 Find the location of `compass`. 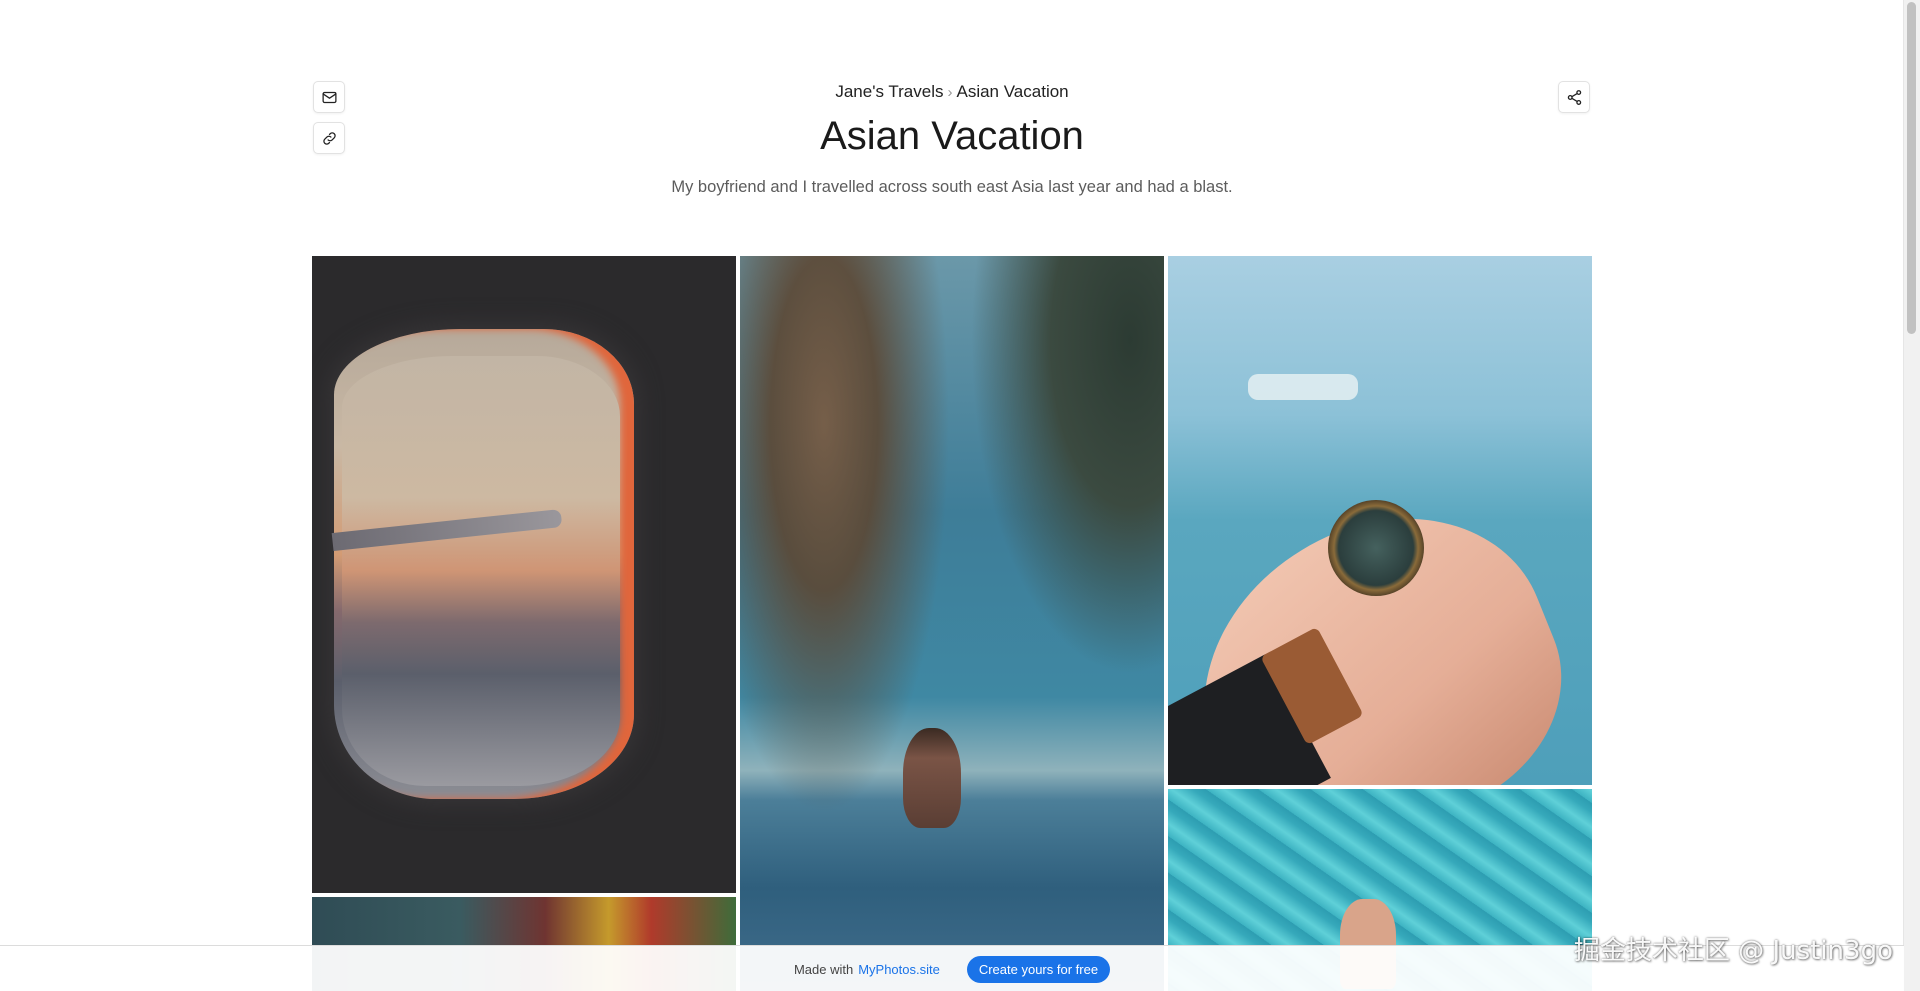

compass is located at coordinates (1376, 548).